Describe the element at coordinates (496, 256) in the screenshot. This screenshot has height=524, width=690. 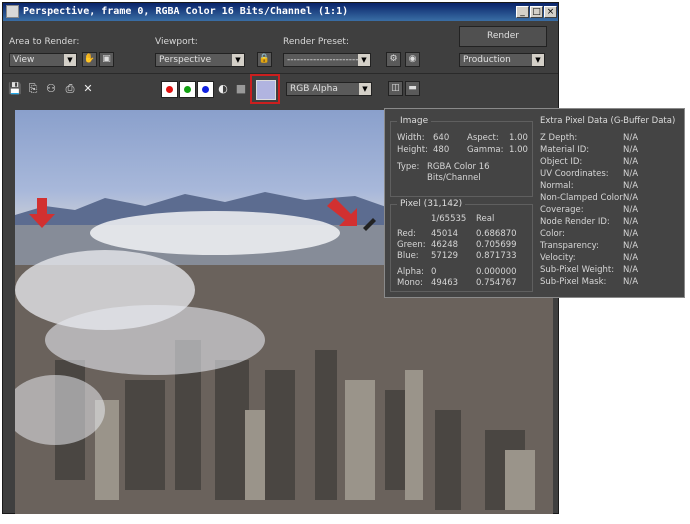
I see `blue-real: 0.871733` at that location.